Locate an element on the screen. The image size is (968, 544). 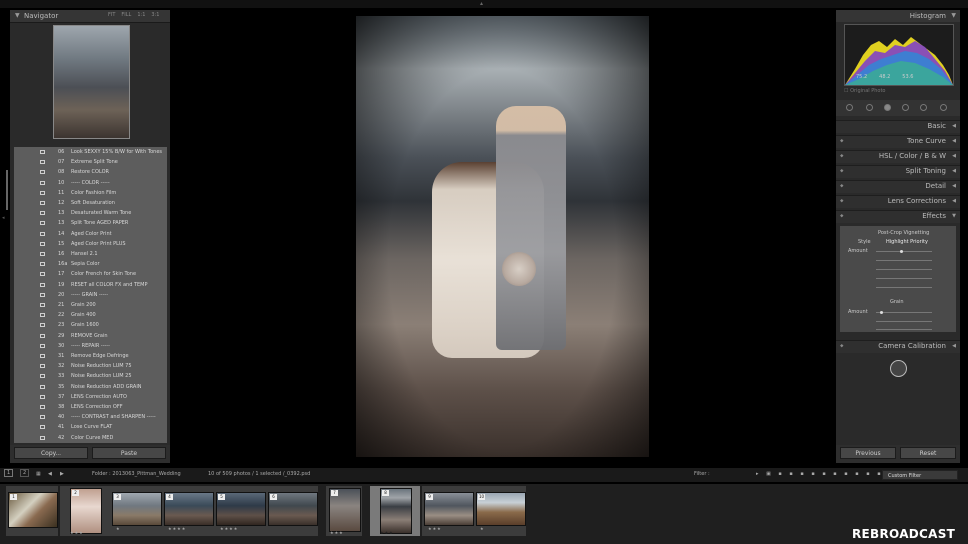
filmstrip-cell: 1 is located at coordinates (32, 511).